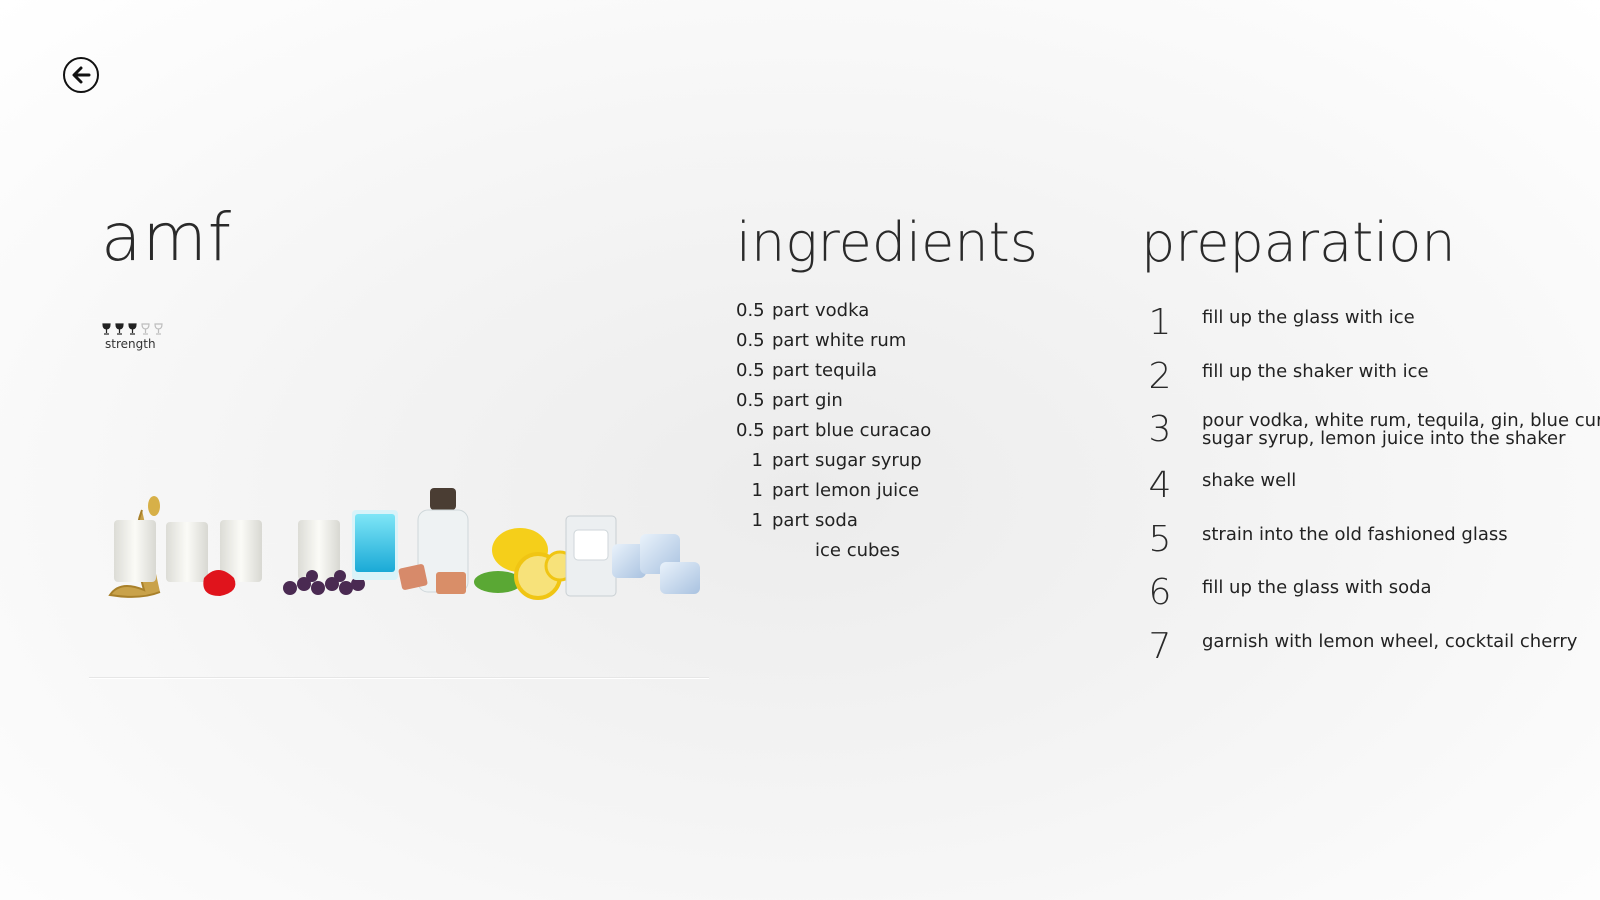 The width and height of the screenshot is (1600, 900). What do you see at coordinates (1308, 317) in the screenshot?
I see `step-text: fill up the glass with ice` at bounding box center [1308, 317].